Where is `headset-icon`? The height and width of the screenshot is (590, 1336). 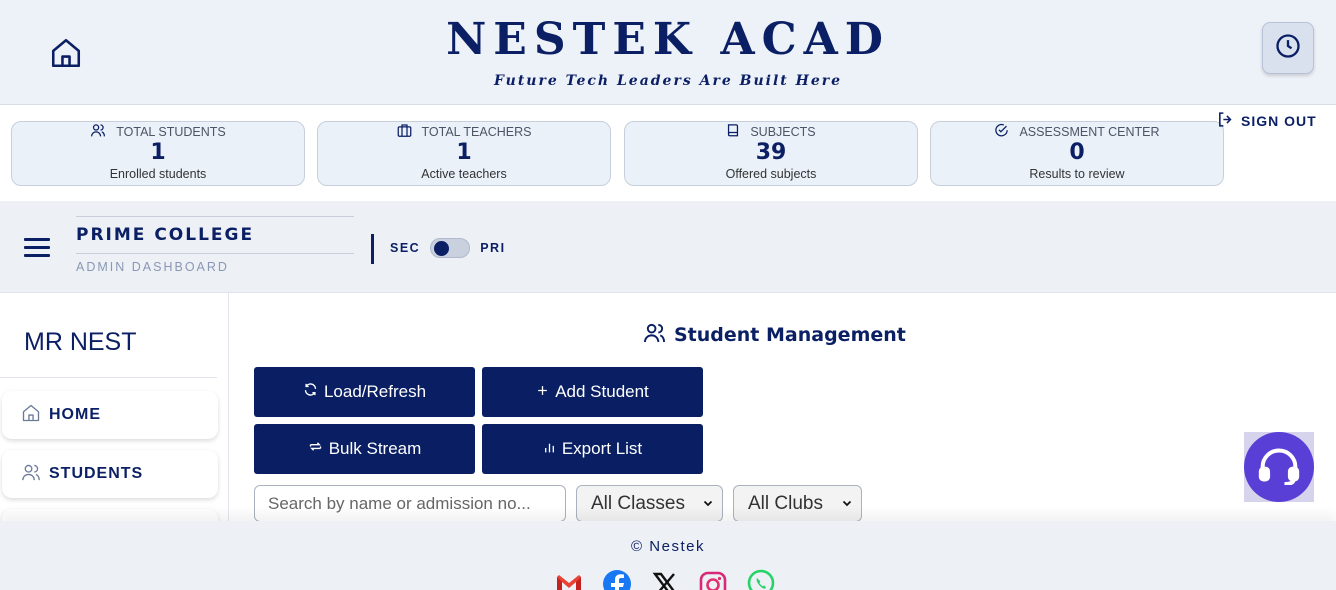 headset-icon is located at coordinates (1279, 467).